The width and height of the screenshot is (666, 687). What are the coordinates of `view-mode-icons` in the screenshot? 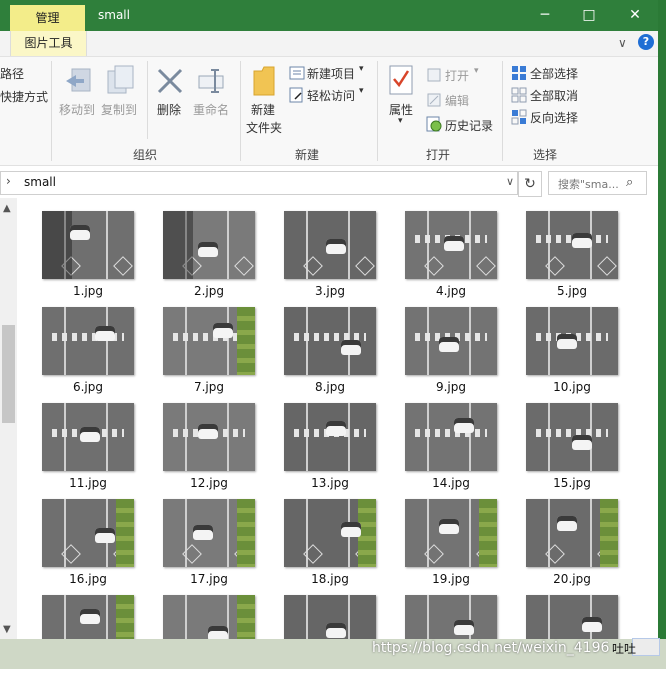 It's located at (646, 647).